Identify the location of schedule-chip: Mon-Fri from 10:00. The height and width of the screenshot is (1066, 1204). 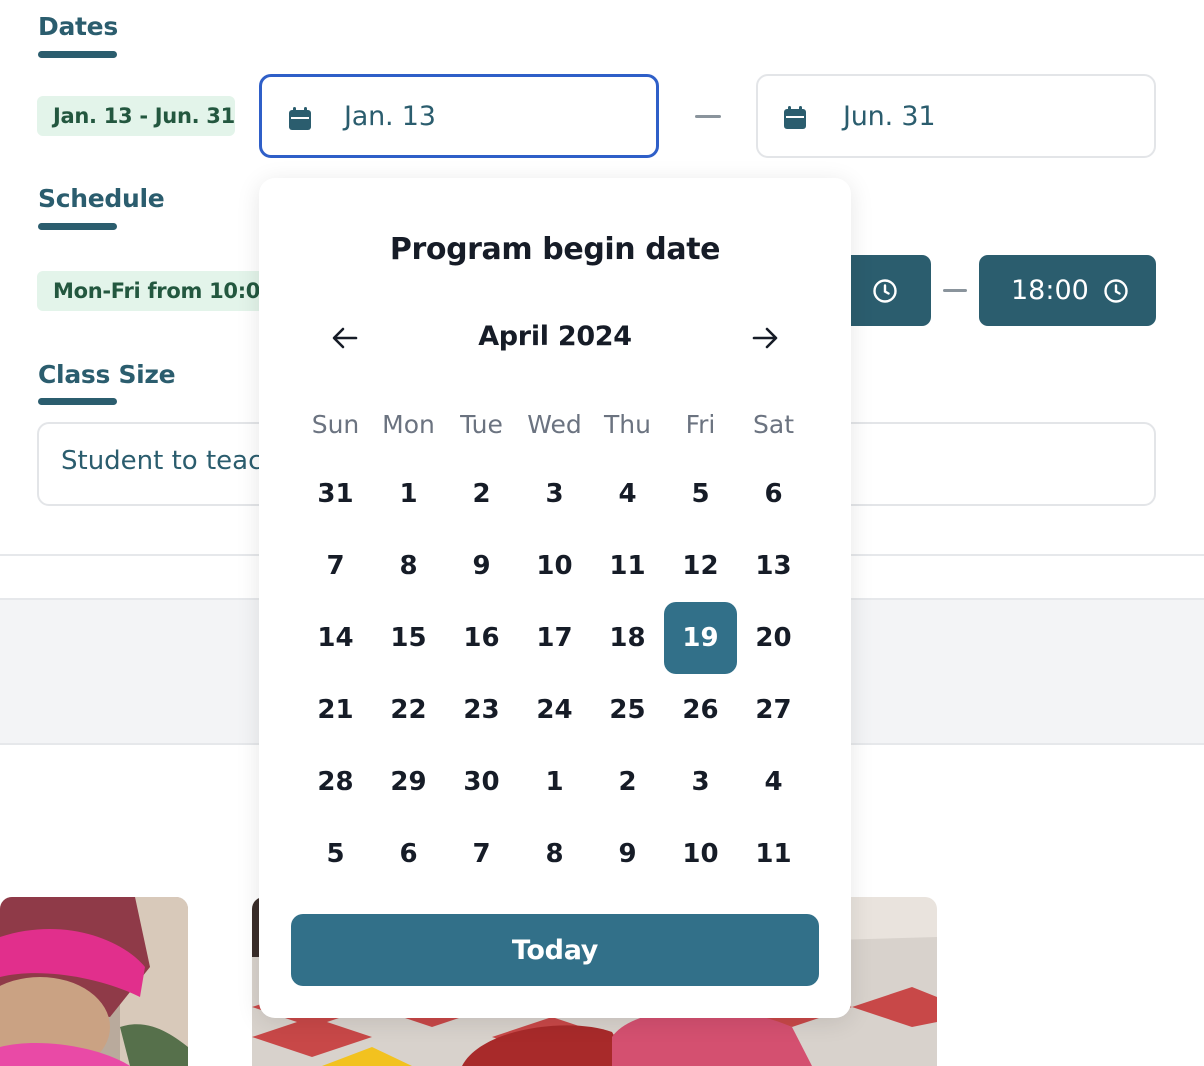
(157, 291).